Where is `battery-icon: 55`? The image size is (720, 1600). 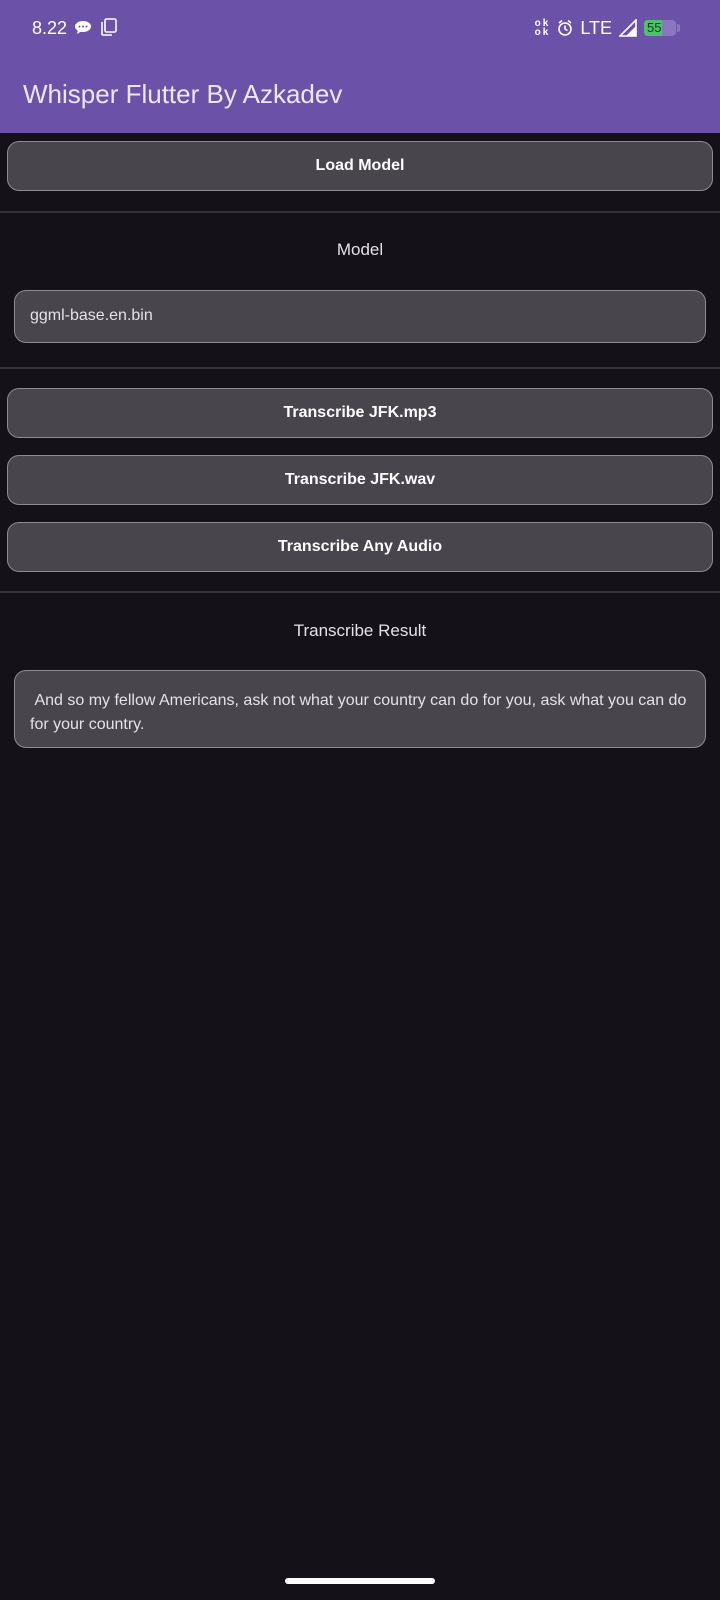
battery-icon: 55 is located at coordinates (660, 28).